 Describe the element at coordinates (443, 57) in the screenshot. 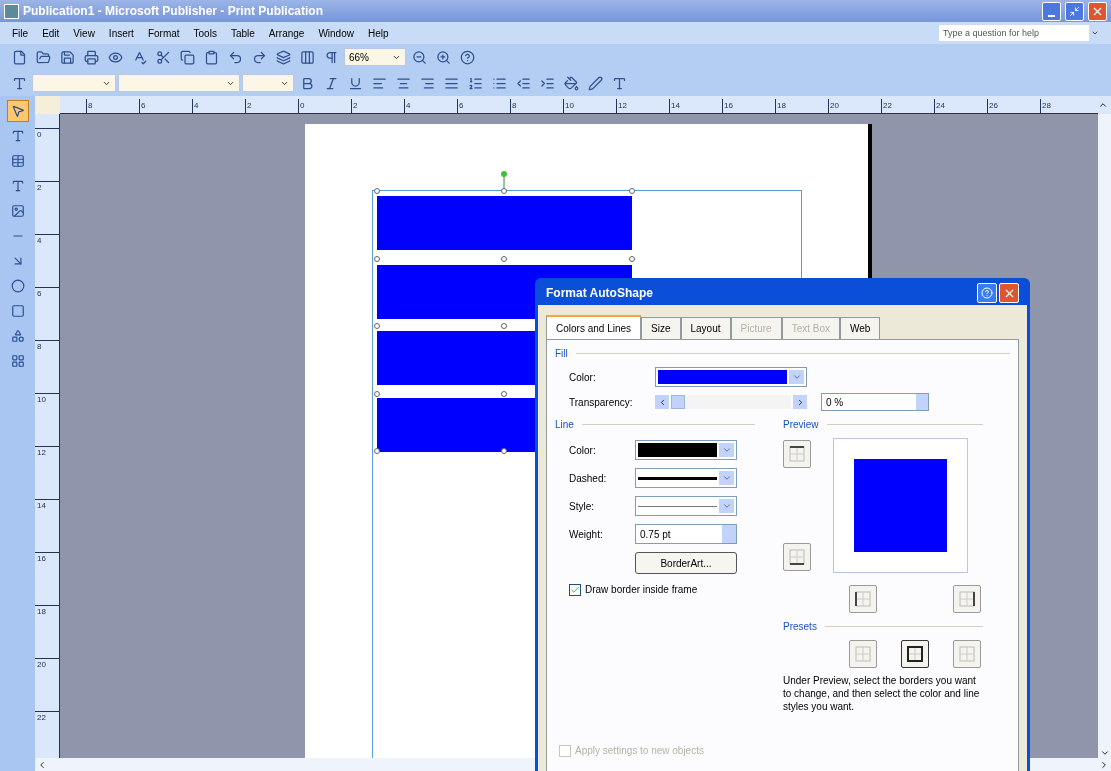

I see `zoom-in-icon` at that location.